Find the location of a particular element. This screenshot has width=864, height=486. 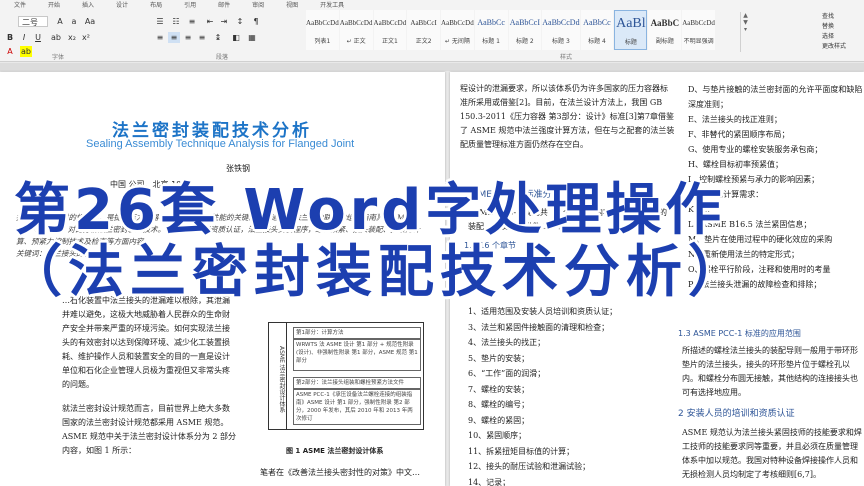

highlight-icon: ab is located at coordinates (26, 51).